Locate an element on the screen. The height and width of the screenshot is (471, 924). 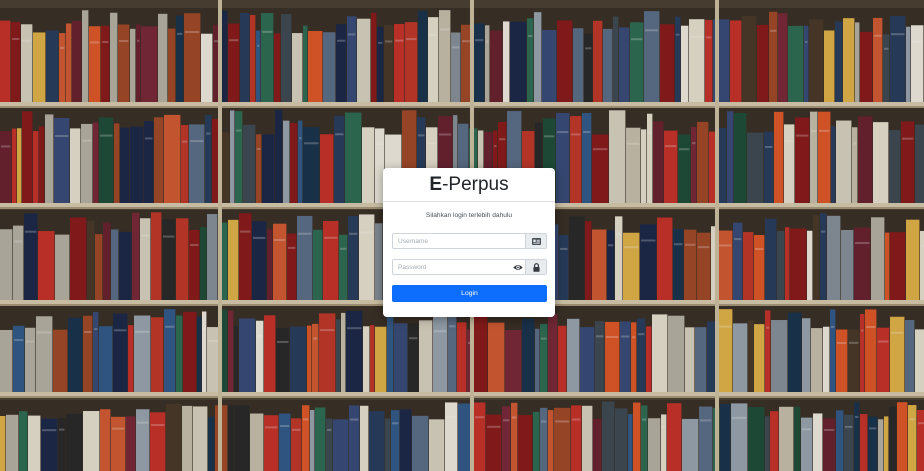
app-title: E -Perpus is located at coordinates (469, 185).